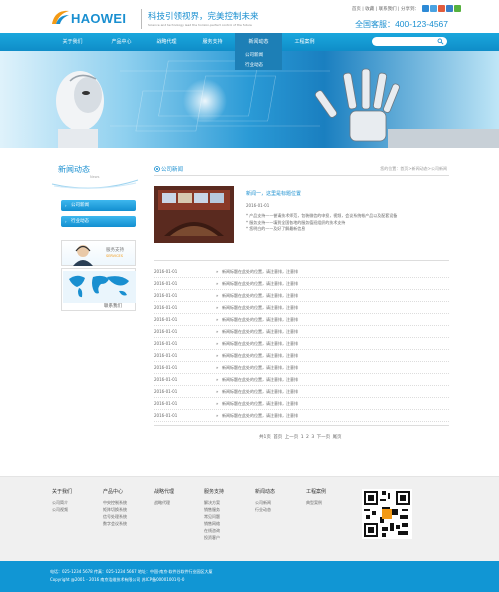 This screenshot has height=592, width=499. I want to click on footer-link: 战略代理, so click(164, 502).